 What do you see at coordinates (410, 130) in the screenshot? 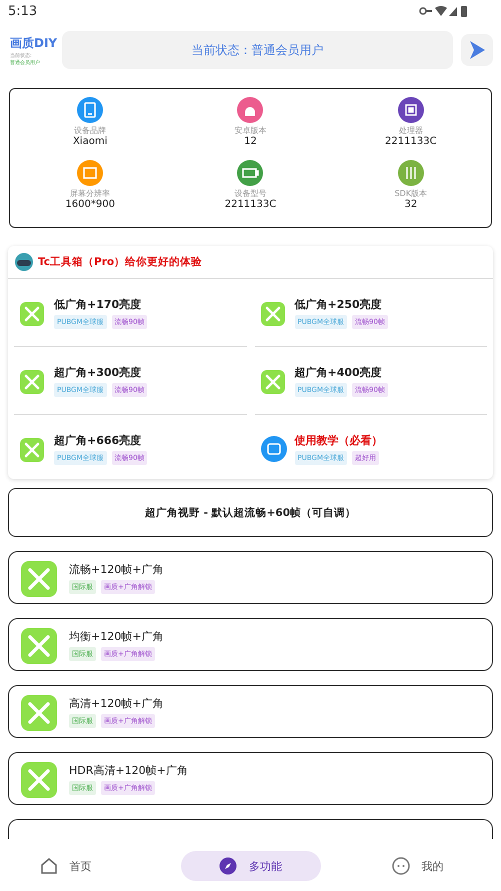
I see `info-label: 处理器` at bounding box center [410, 130].